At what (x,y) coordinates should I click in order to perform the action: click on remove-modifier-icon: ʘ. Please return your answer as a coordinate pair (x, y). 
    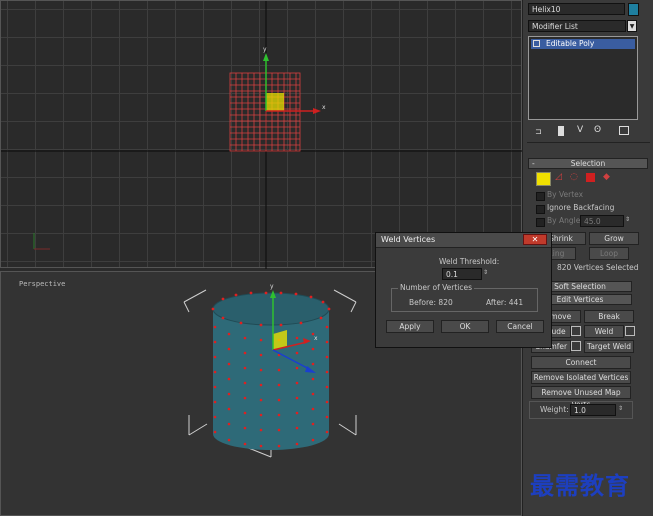
    Looking at the image, I should click on (597, 130).